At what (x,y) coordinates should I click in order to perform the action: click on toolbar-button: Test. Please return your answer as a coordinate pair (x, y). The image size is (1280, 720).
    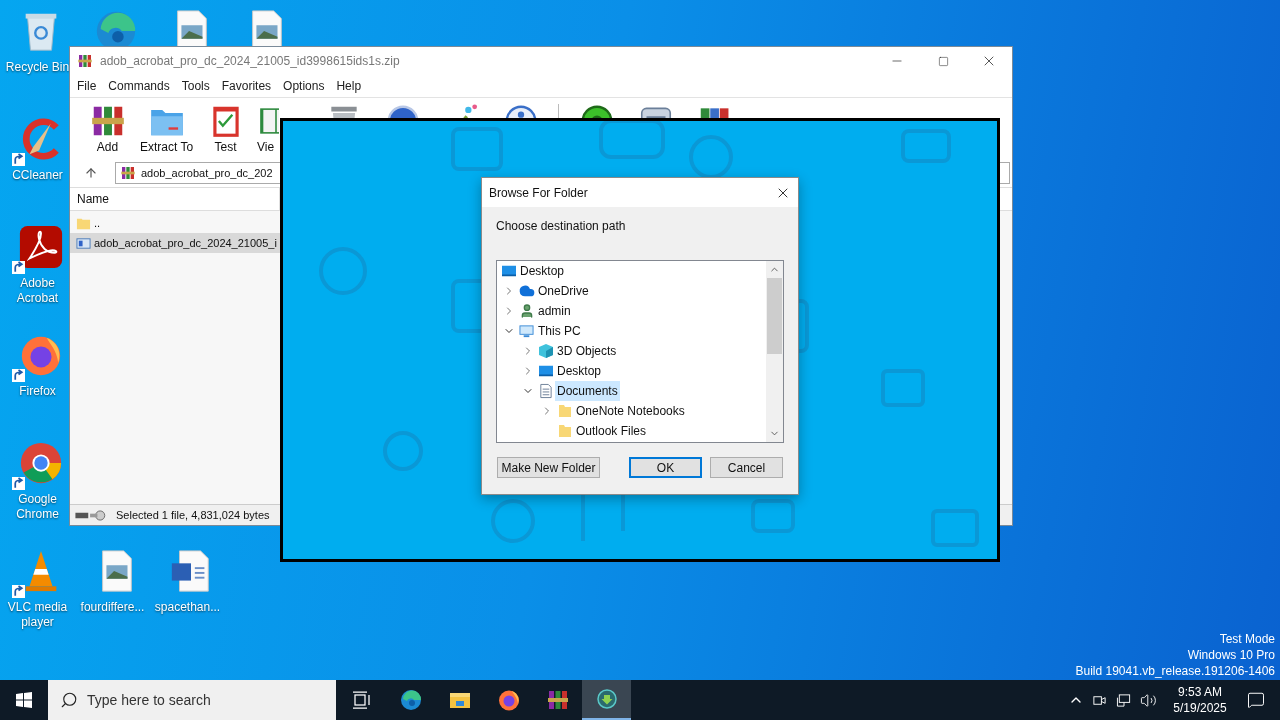
    Looking at the image, I should click on (225, 128).